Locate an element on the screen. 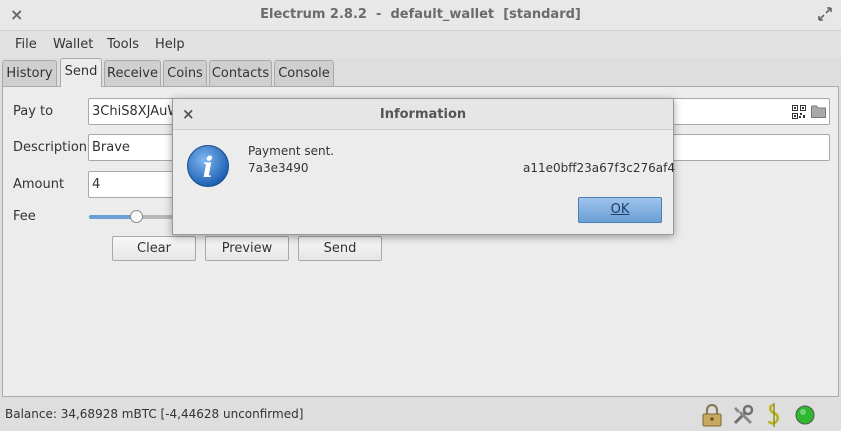  network-status-icon is located at coordinates (805, 415).